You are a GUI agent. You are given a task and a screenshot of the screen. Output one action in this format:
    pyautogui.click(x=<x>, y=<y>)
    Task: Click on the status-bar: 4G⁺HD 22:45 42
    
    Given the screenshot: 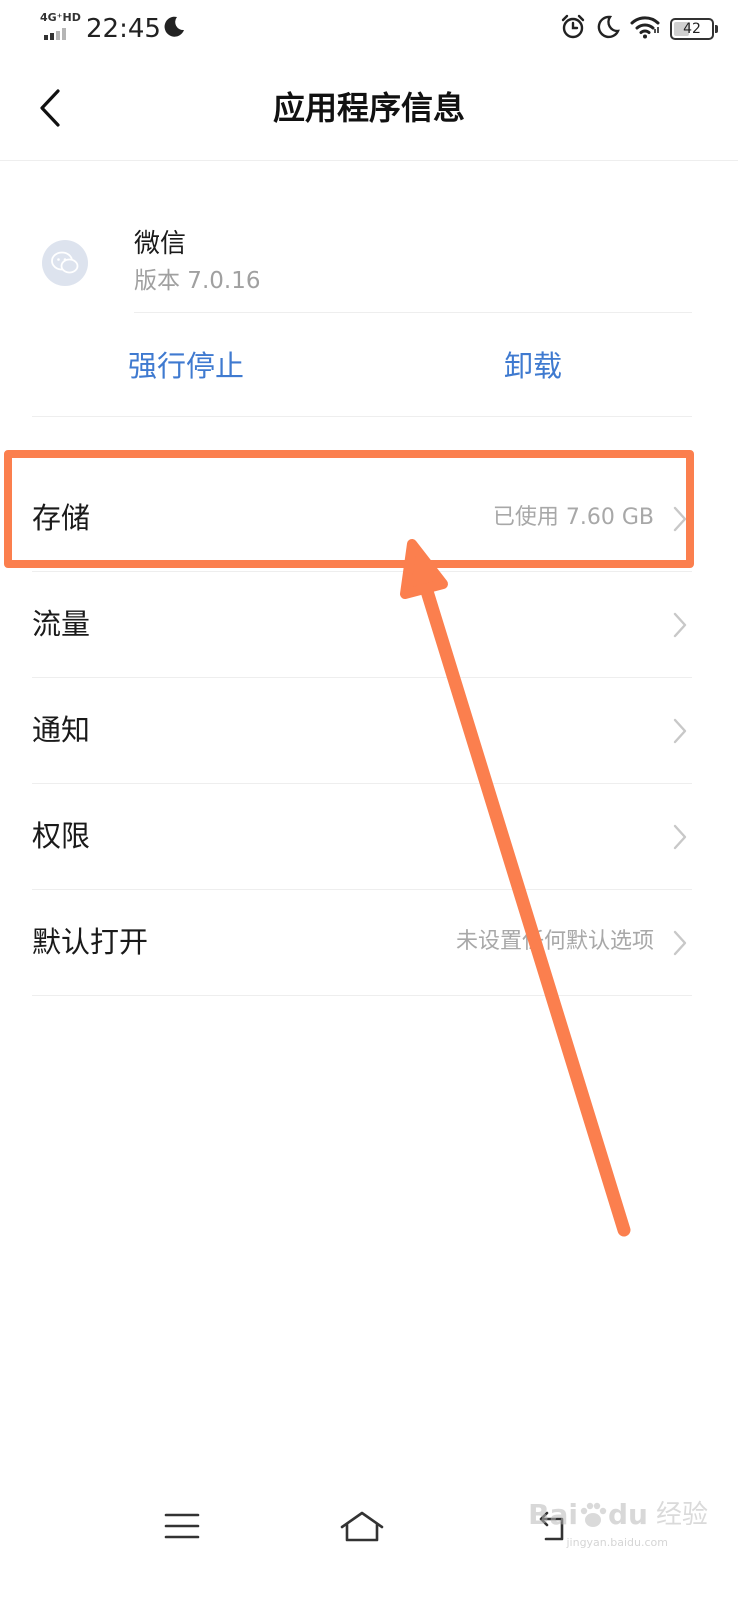 What is the action you would take?
    pyautogui.click(x=369, y=29)
    